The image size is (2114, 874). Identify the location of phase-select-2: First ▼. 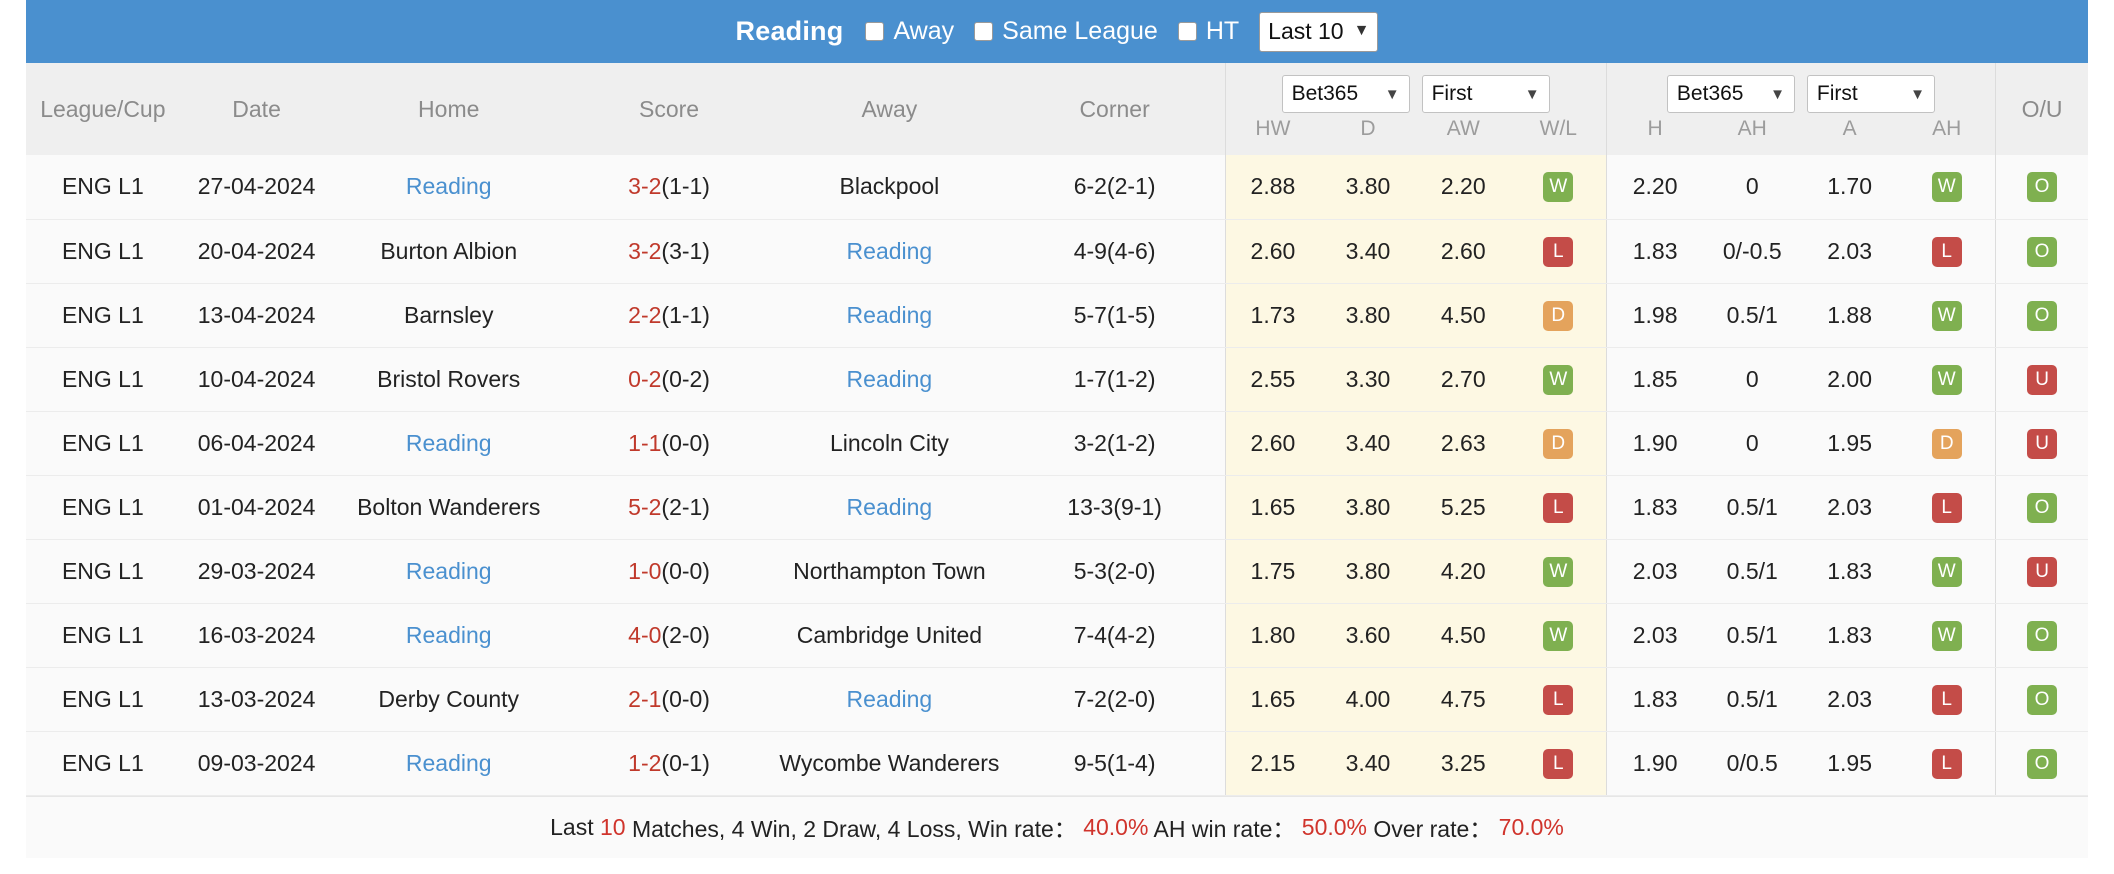
(1870, 94).